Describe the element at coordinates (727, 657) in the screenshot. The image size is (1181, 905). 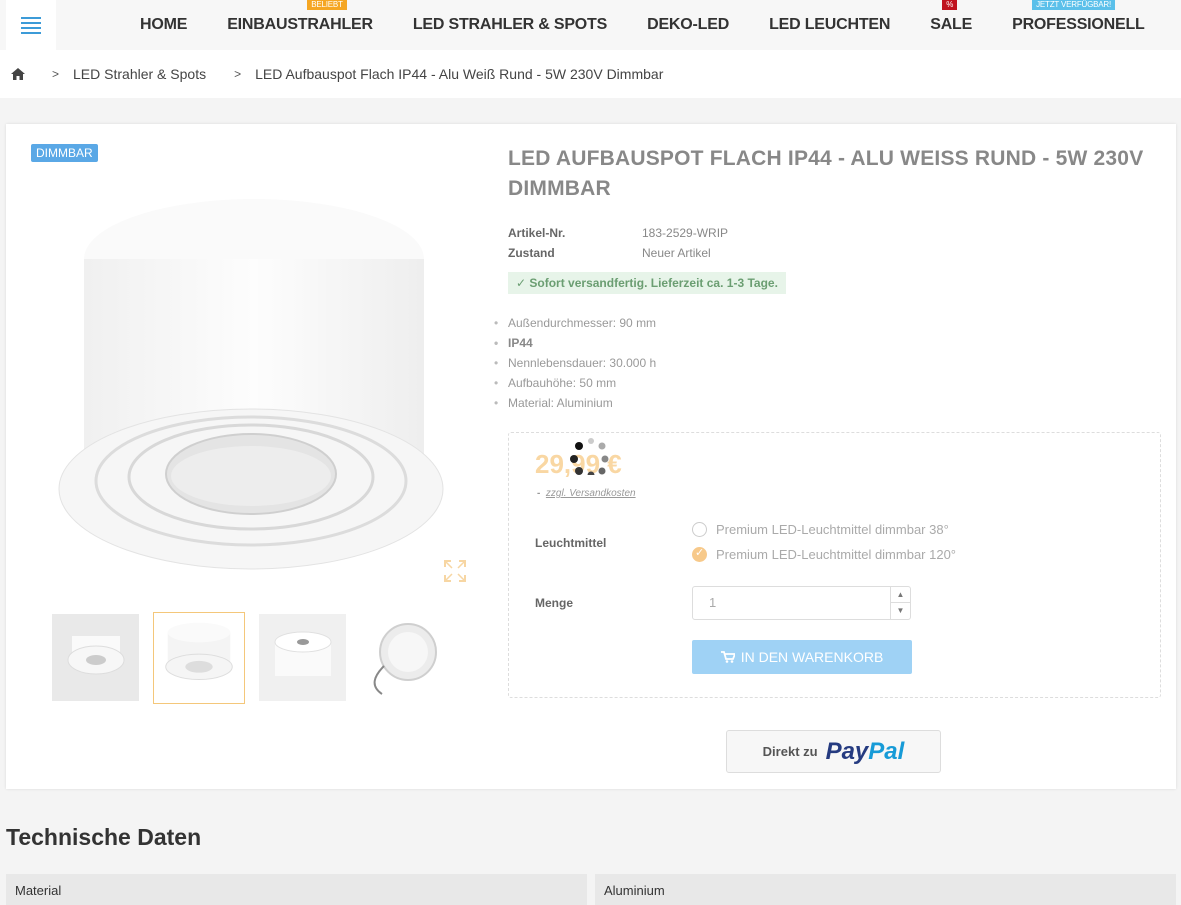
I see `cart-icon` at that location.